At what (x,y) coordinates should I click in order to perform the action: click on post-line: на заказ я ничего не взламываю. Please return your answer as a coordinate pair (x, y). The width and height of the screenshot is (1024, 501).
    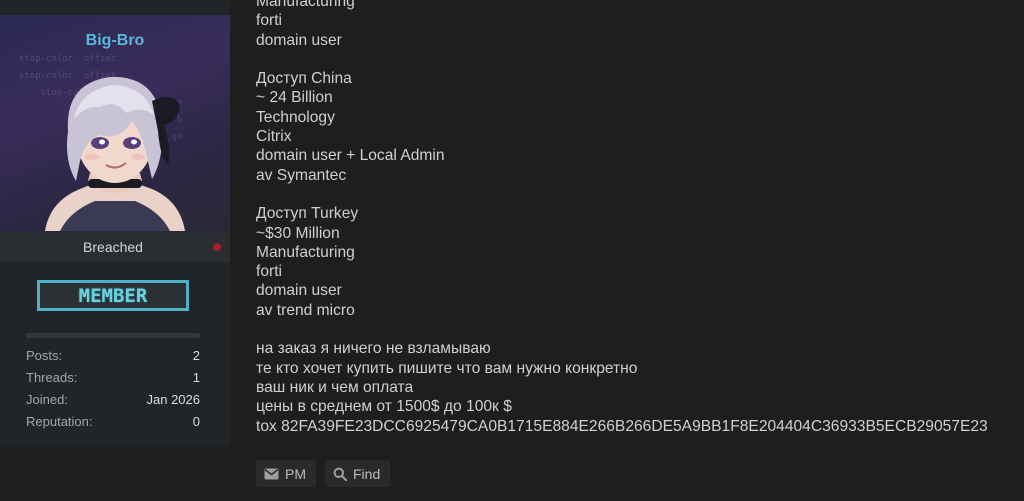
    Looking at the image, I should click on (373, 349).